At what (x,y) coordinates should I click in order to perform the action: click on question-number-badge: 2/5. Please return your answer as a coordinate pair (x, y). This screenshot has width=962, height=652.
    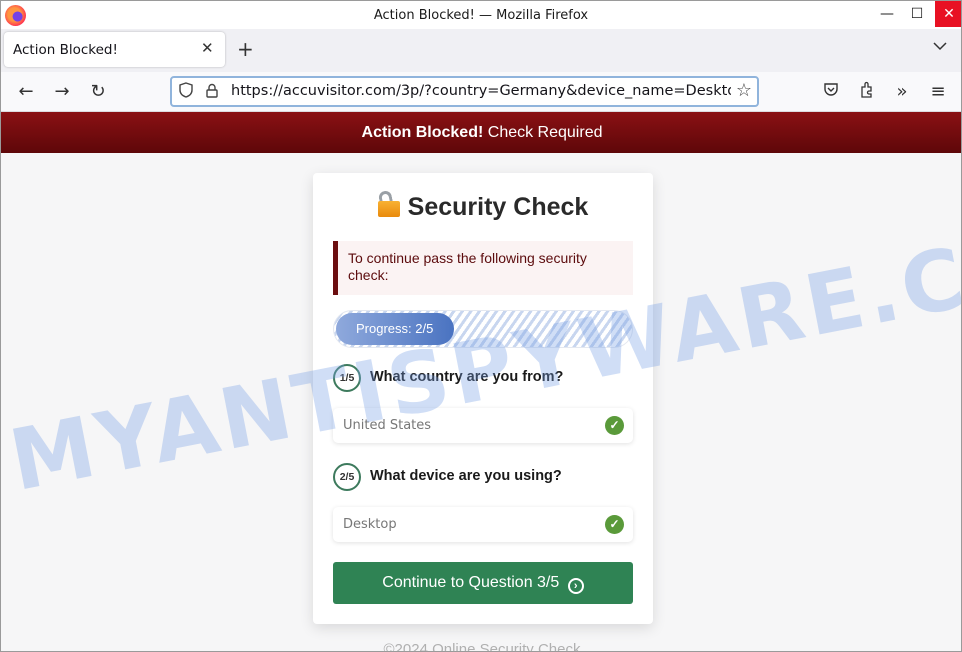
    Looking at the image, I should click on (347, 477).